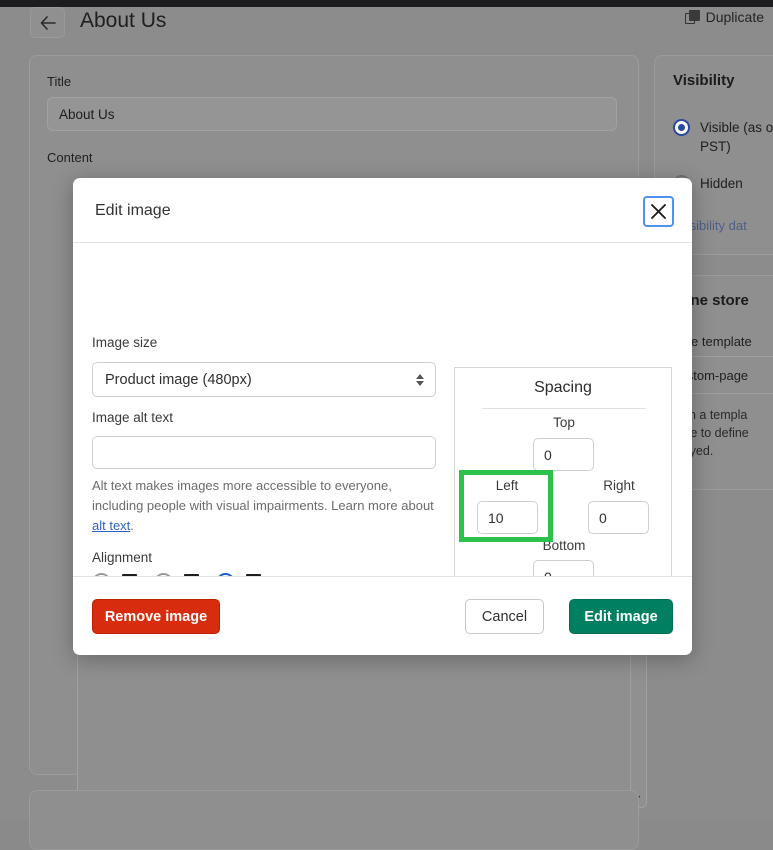  I want to click on visibility-title: Visibility, so click(704, 80).